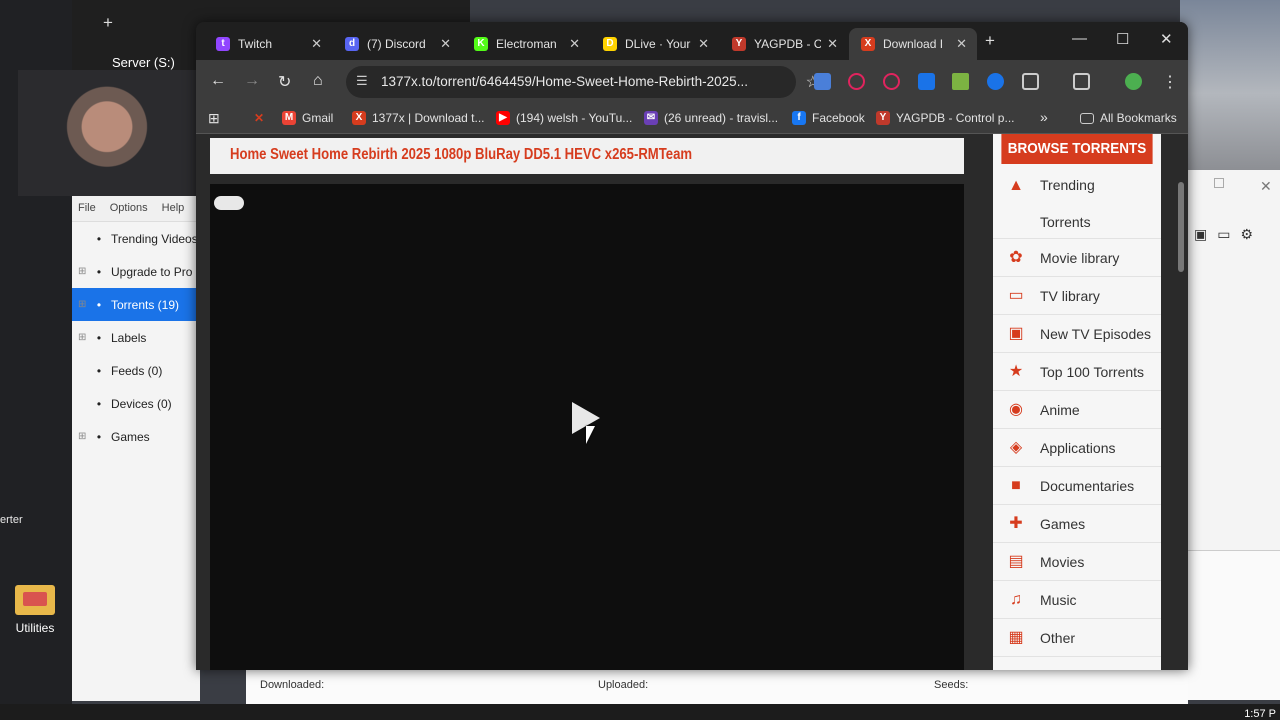 This screenshot has height=720, width=1280. Describe the element at coordinates (136, 403) in the screenshot. I see `utorrent-nav-item: • Devices (0)` at that location.